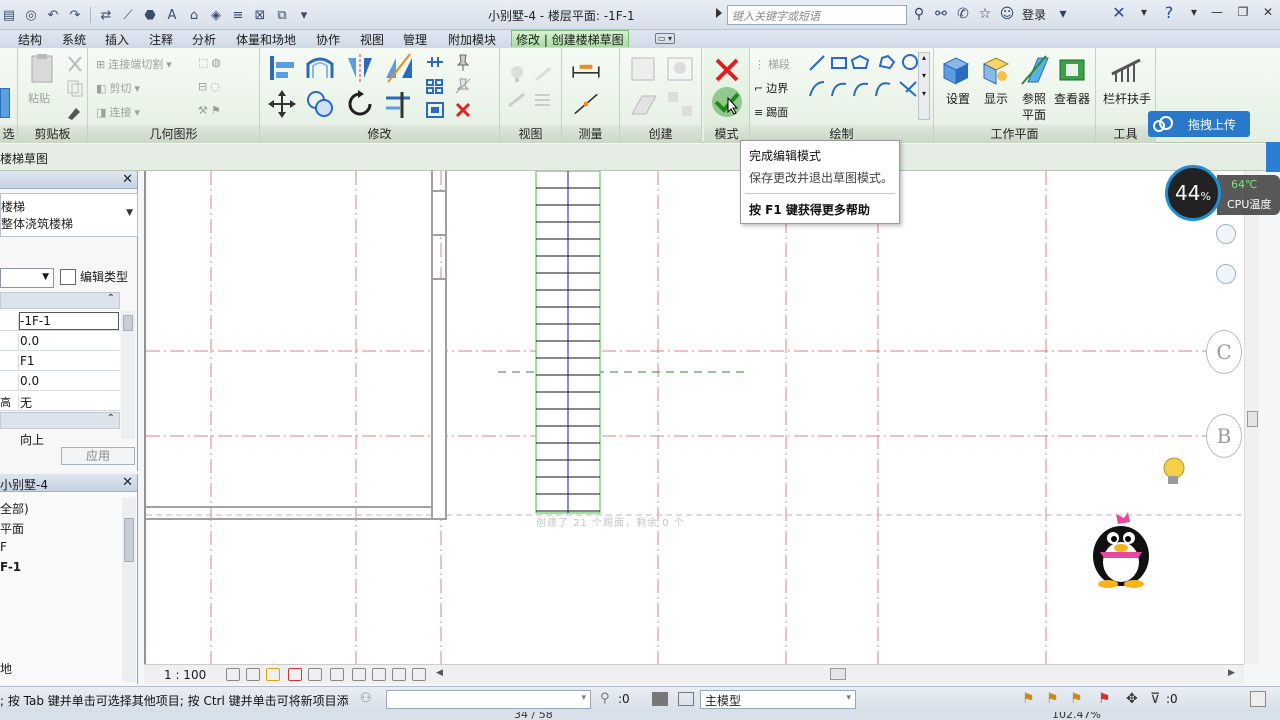  Describe the element at coordinates (282, 15) in the screenshot. I see `switch-windows-icon: ⧉` at that location.